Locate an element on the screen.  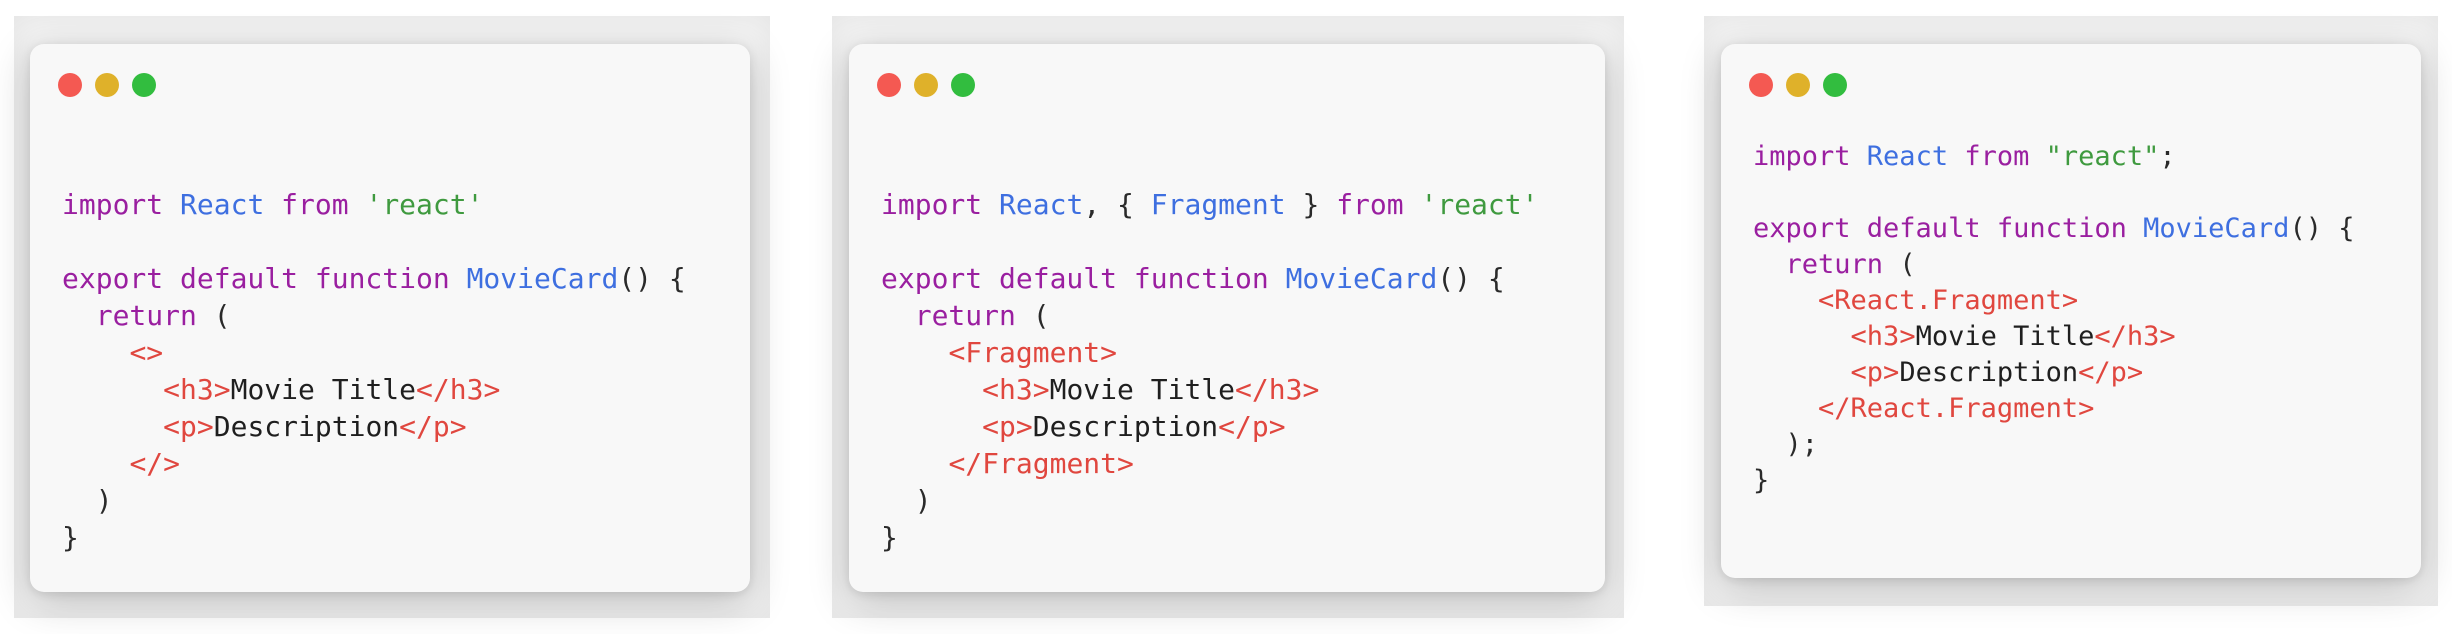
code-line: <Fragment> is located at coordinates (1210, 352).